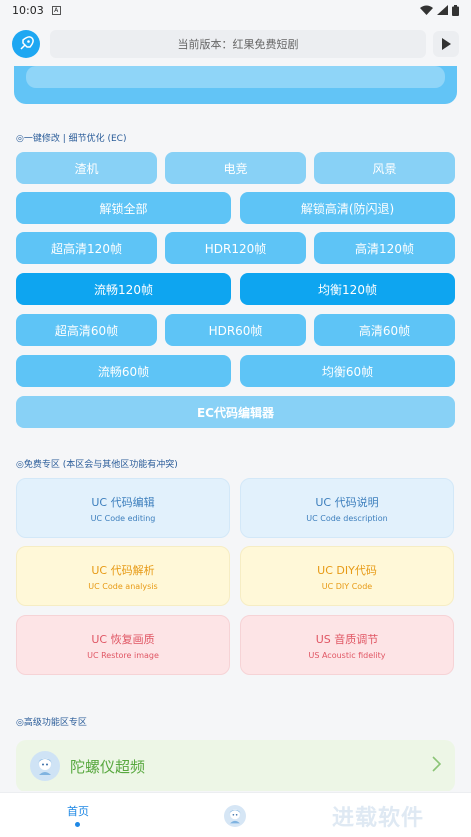 Image resolution: width=471 pixels, height=837 pixels. What do you see at coordinates (347, 208) in the screenshot?
I see `unlock-hd-button: 解锁高清(防闪退)` at bounding box center [347, 208].